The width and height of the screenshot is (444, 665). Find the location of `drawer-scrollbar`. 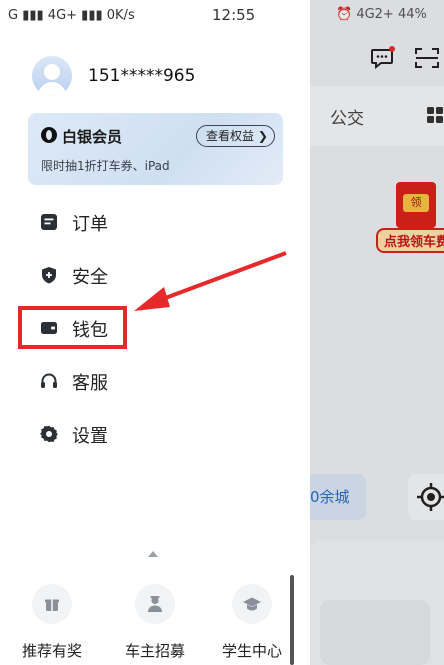

drawer-scrollbar is located at coordinates (292, 620).